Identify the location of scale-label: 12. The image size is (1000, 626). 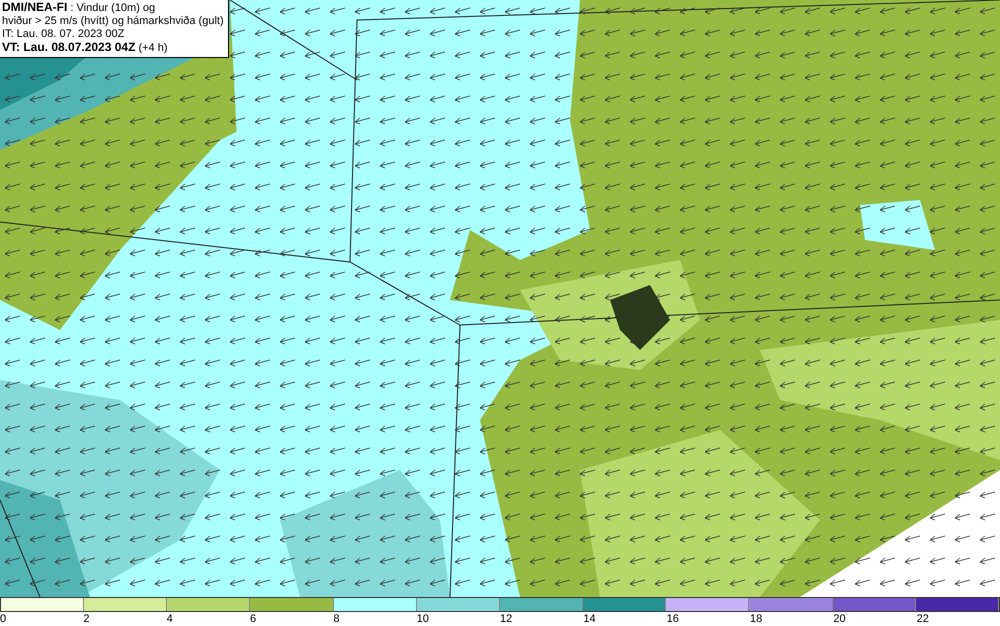
(506, 619).